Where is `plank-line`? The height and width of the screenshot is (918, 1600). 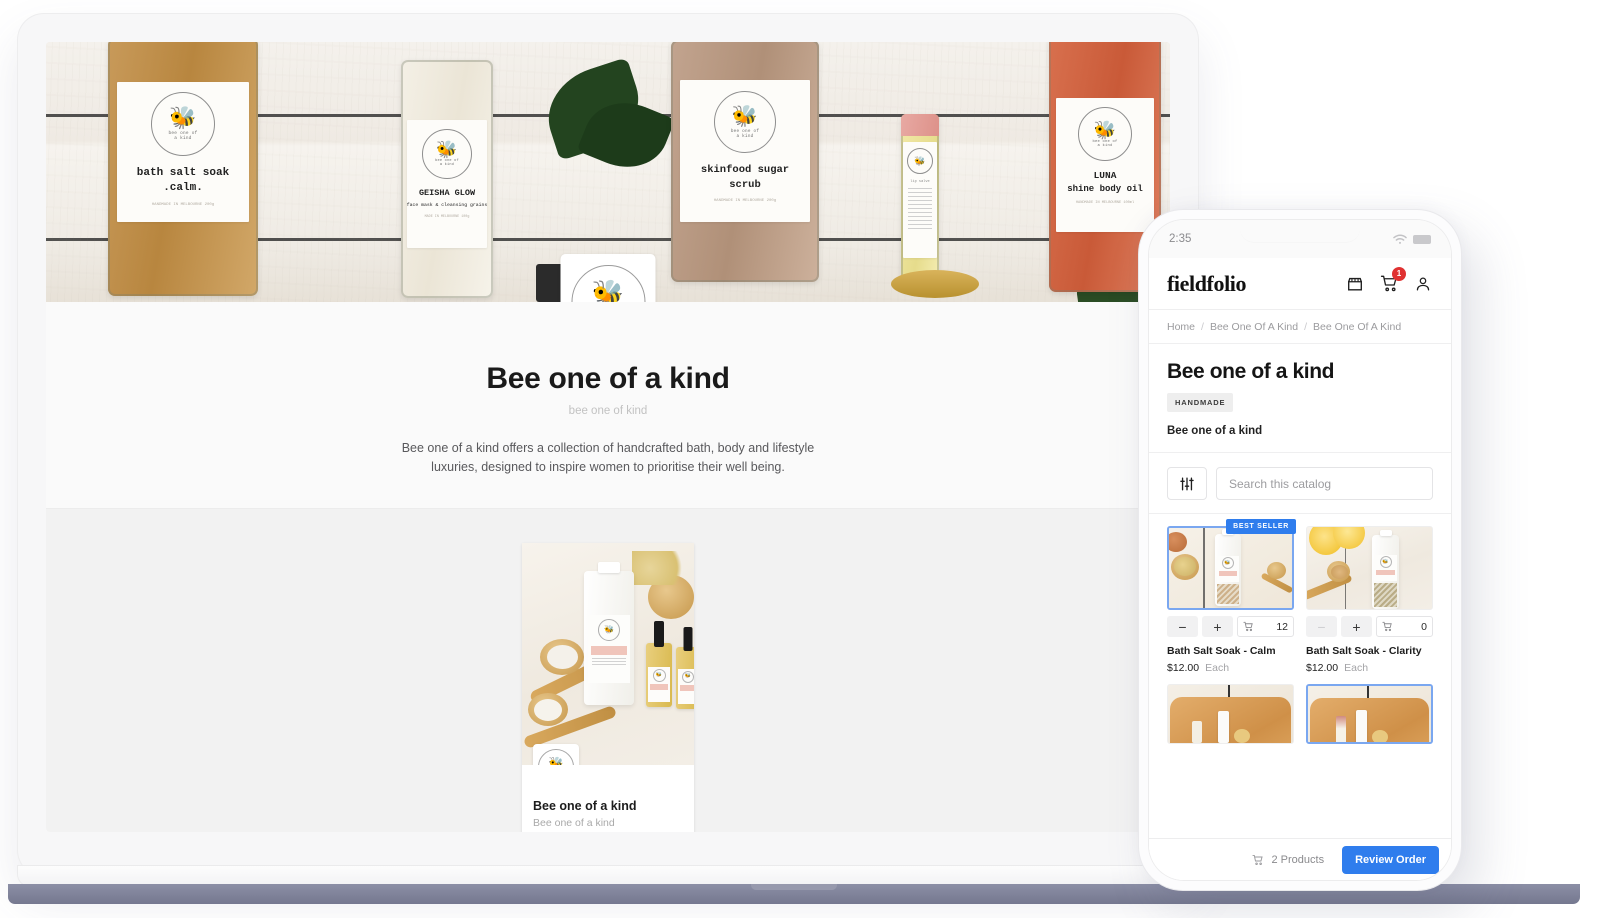 plank-line is located at coordinates (1204, 568).